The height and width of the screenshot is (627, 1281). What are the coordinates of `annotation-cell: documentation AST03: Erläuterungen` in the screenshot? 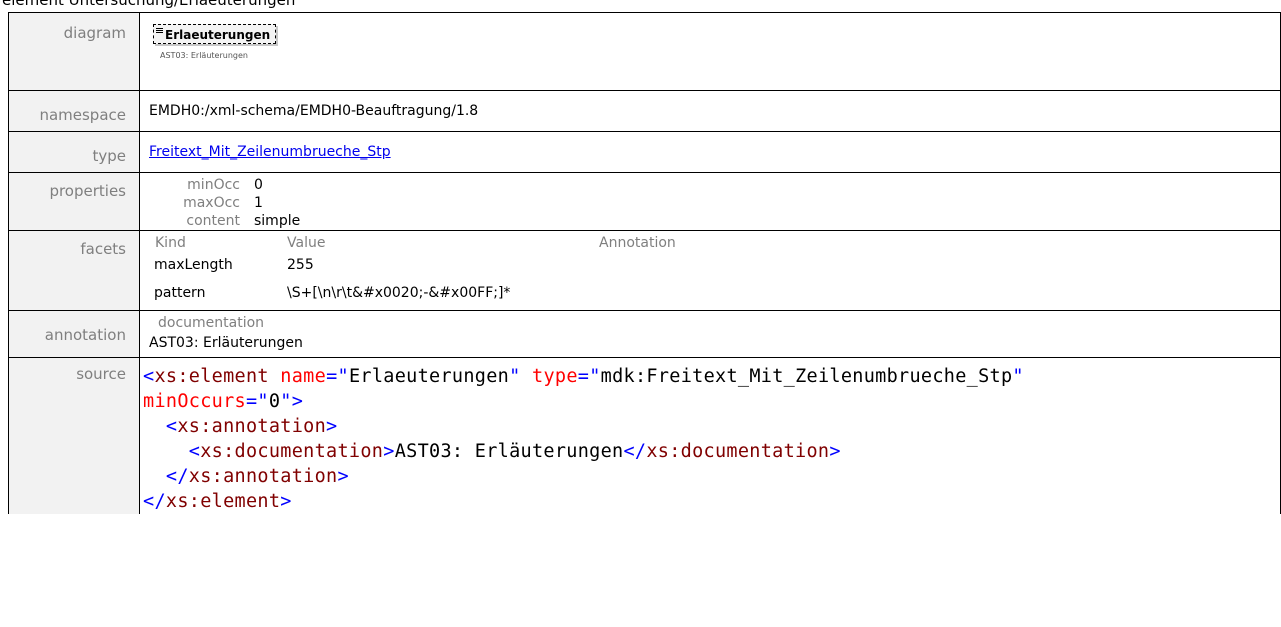 It's located at (710, 334).